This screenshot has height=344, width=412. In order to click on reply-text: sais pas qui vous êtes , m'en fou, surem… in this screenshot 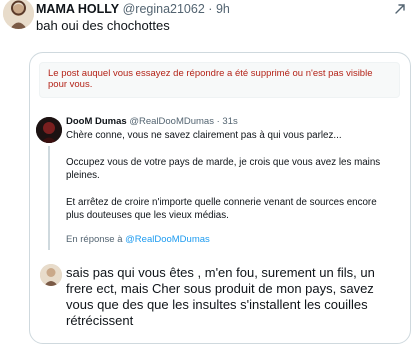, I will do `click(231, 297)`.